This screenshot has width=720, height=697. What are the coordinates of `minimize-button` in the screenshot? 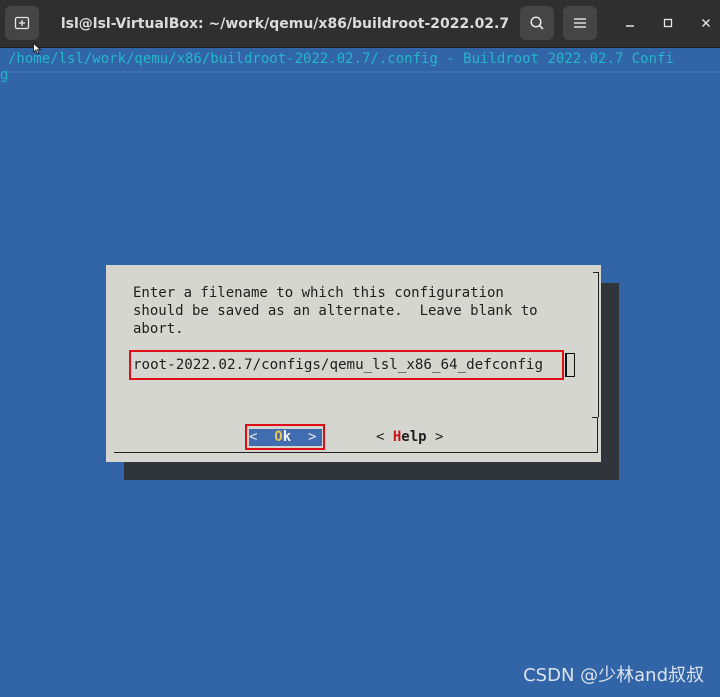 It's located at (630, 23).